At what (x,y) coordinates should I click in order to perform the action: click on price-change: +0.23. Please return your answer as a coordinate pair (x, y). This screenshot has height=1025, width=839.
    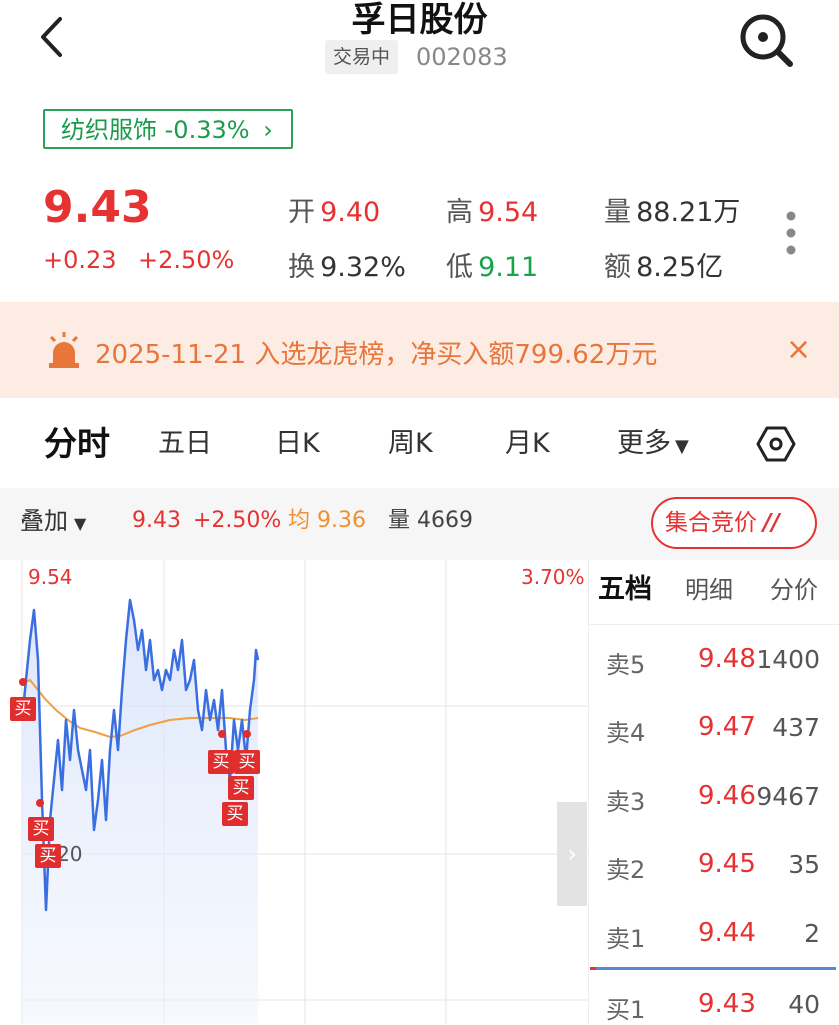
    Looking at the image, I should click on (80, 260).